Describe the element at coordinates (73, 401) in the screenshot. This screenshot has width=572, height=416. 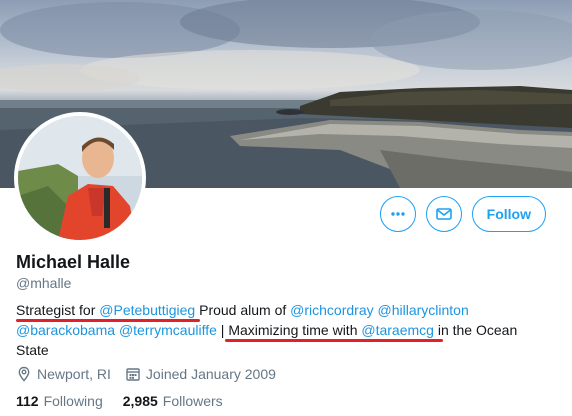
I see `following-label: Following` at that location.